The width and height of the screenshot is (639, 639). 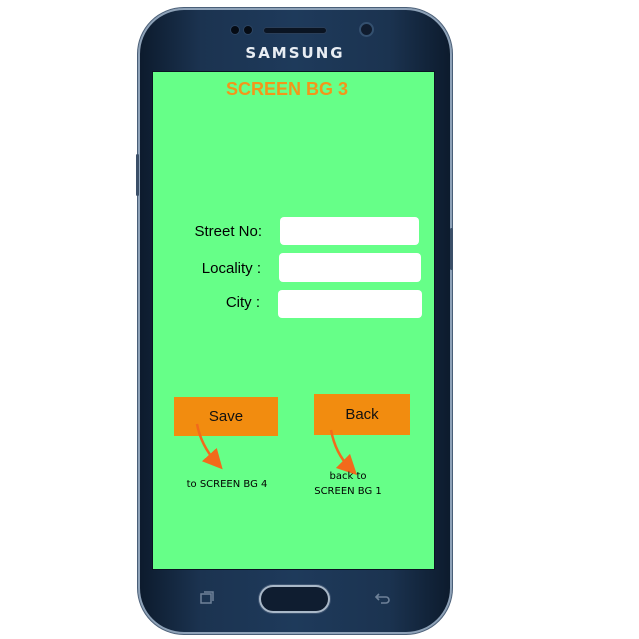 What do you see at coordinates (248, 30) in the screenshot?
I see `proximity-sensor-icon` at bounding box center [248, 30].